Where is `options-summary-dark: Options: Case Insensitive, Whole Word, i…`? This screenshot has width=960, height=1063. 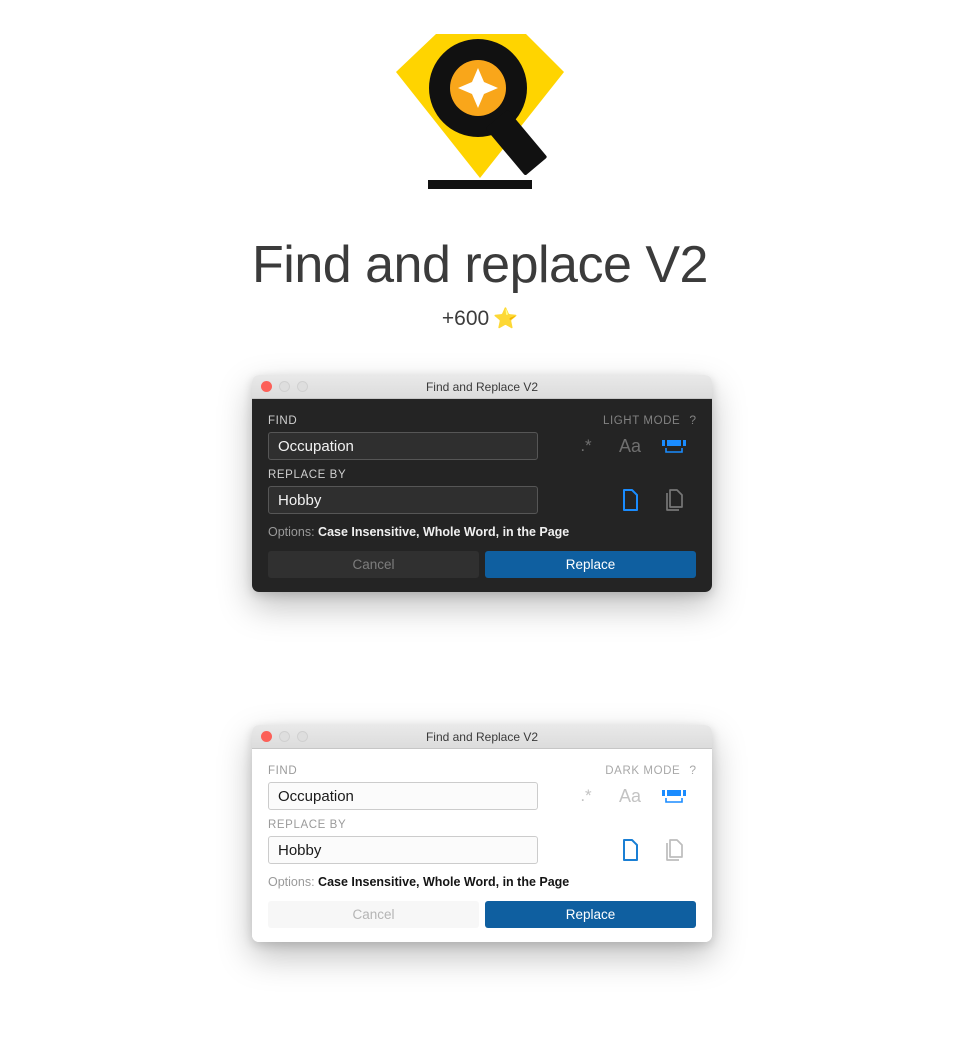 options-summary-dark: Options: Case Insensitive, Whole Word, i… is located at coordinates (482, 532).